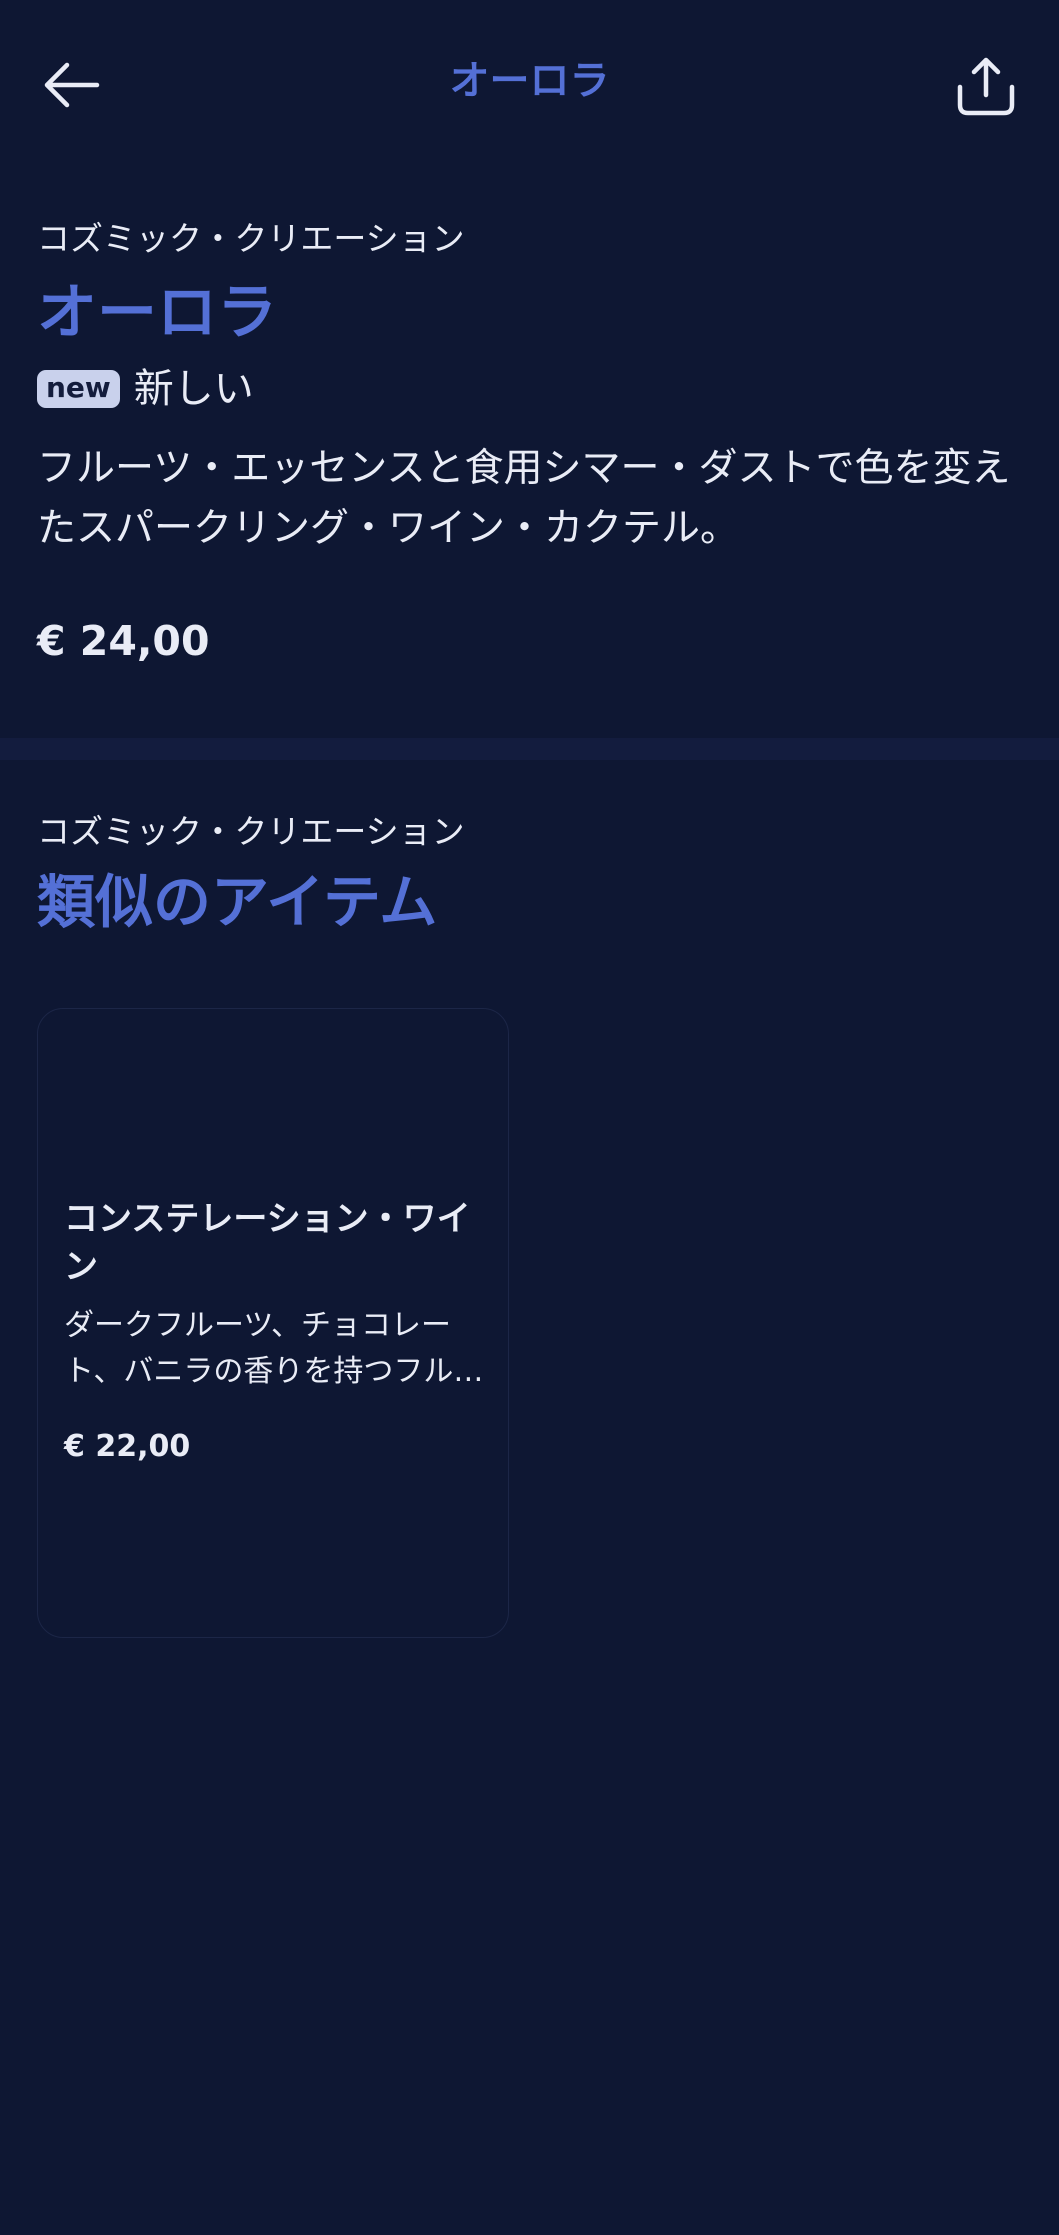 This screenshot has width=1059, height=2235. I want to click on share-icon, so click(986, 86).